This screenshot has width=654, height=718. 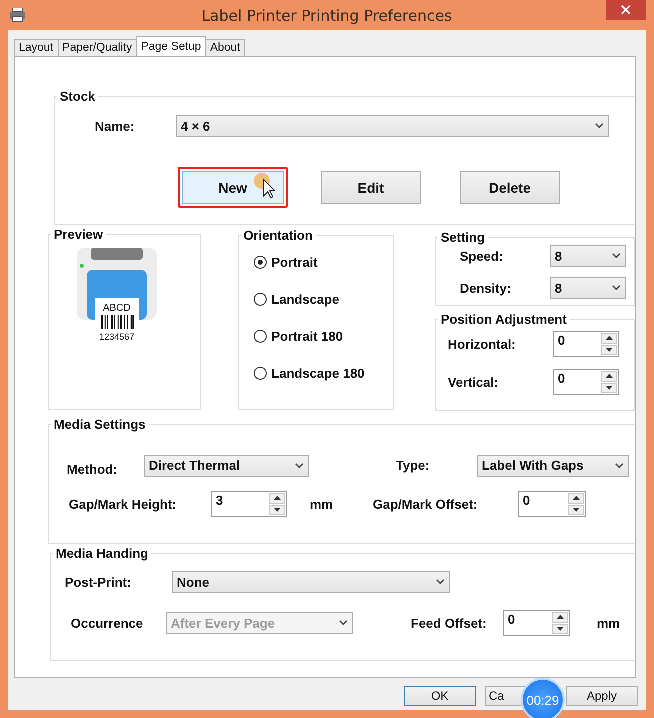 I want to click on field-label: Occurrence, so click(x=107, y=623).